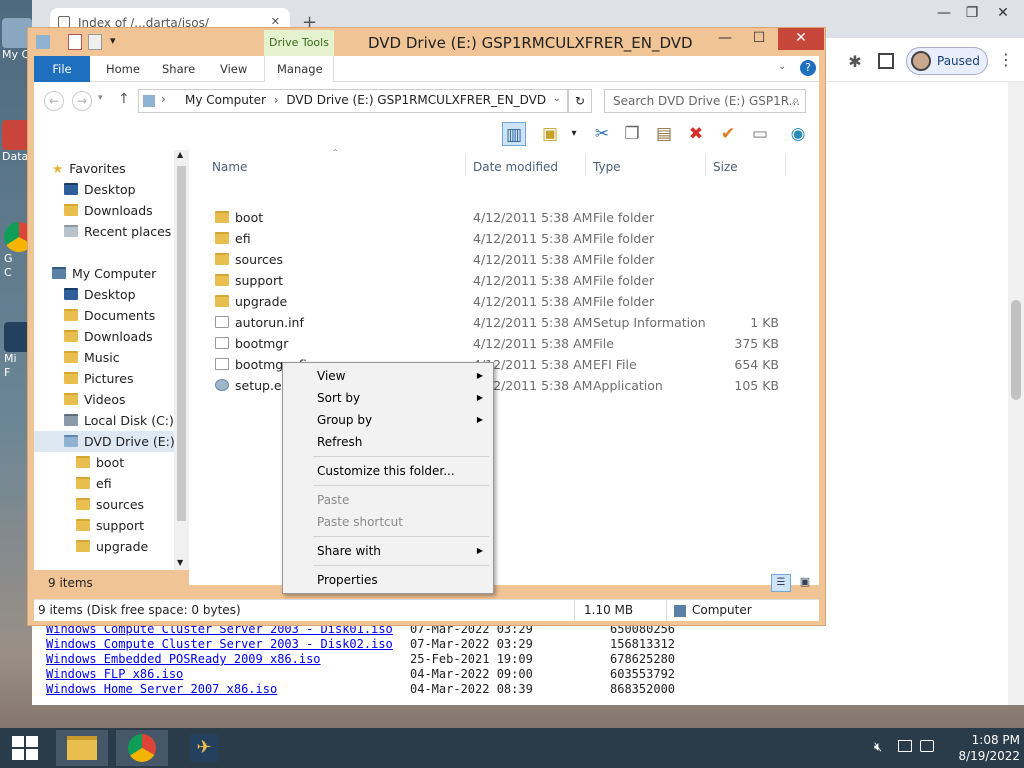  What do you see at coordinates (100, 294) in the screenshot?
I see `nav-desktop: Desktop` at bounding box center [100, 294].